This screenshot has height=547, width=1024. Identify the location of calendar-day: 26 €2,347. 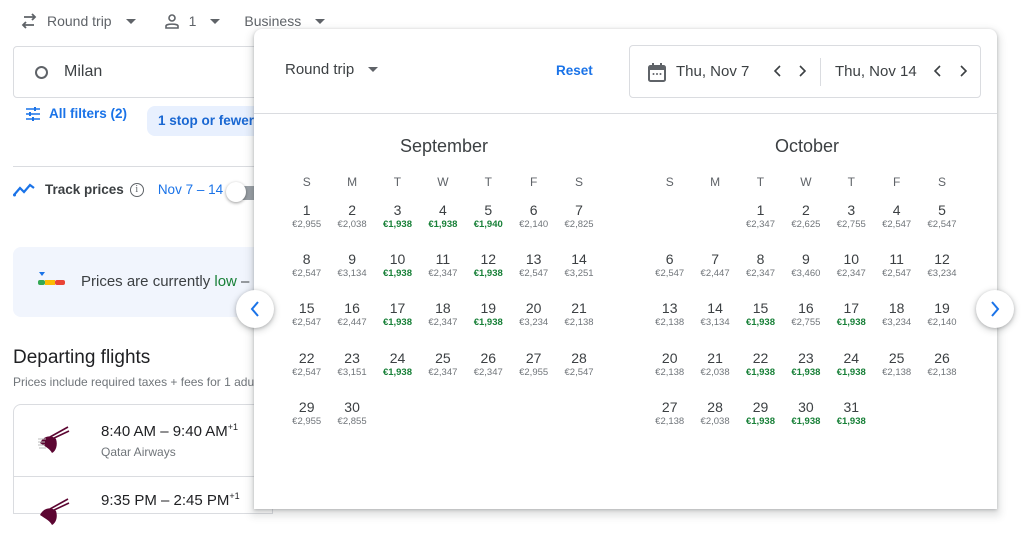
(488, 374).